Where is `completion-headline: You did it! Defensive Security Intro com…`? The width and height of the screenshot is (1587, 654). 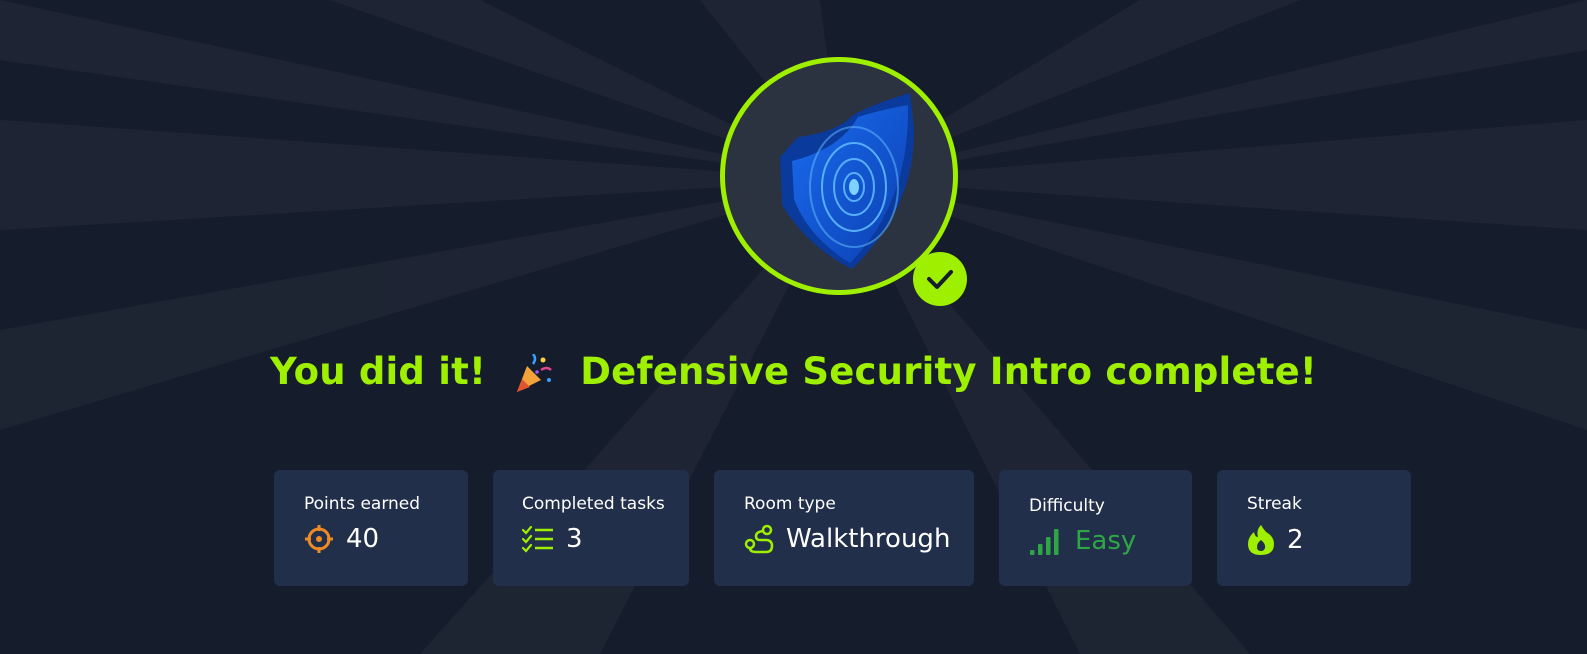 completion-headline: You did it! Defensive Security Intro com… is located at coordinates (793, 372).